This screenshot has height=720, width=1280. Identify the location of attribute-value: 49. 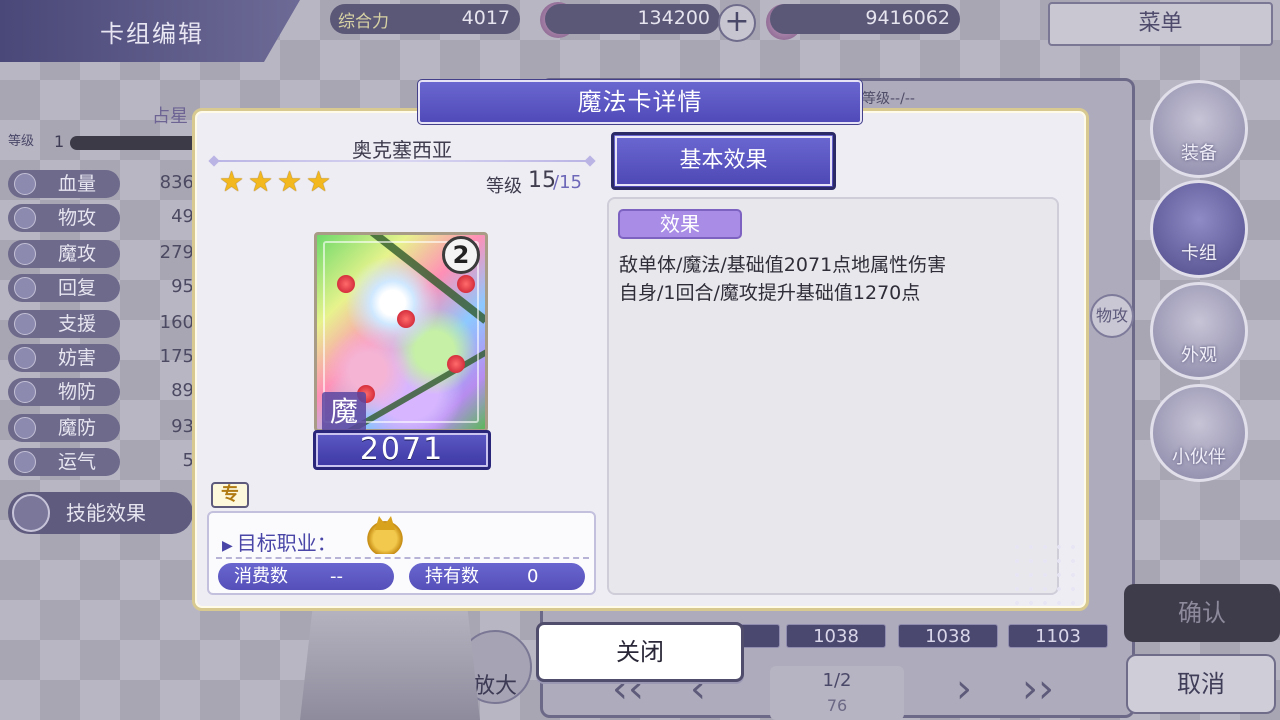
(182, 216).